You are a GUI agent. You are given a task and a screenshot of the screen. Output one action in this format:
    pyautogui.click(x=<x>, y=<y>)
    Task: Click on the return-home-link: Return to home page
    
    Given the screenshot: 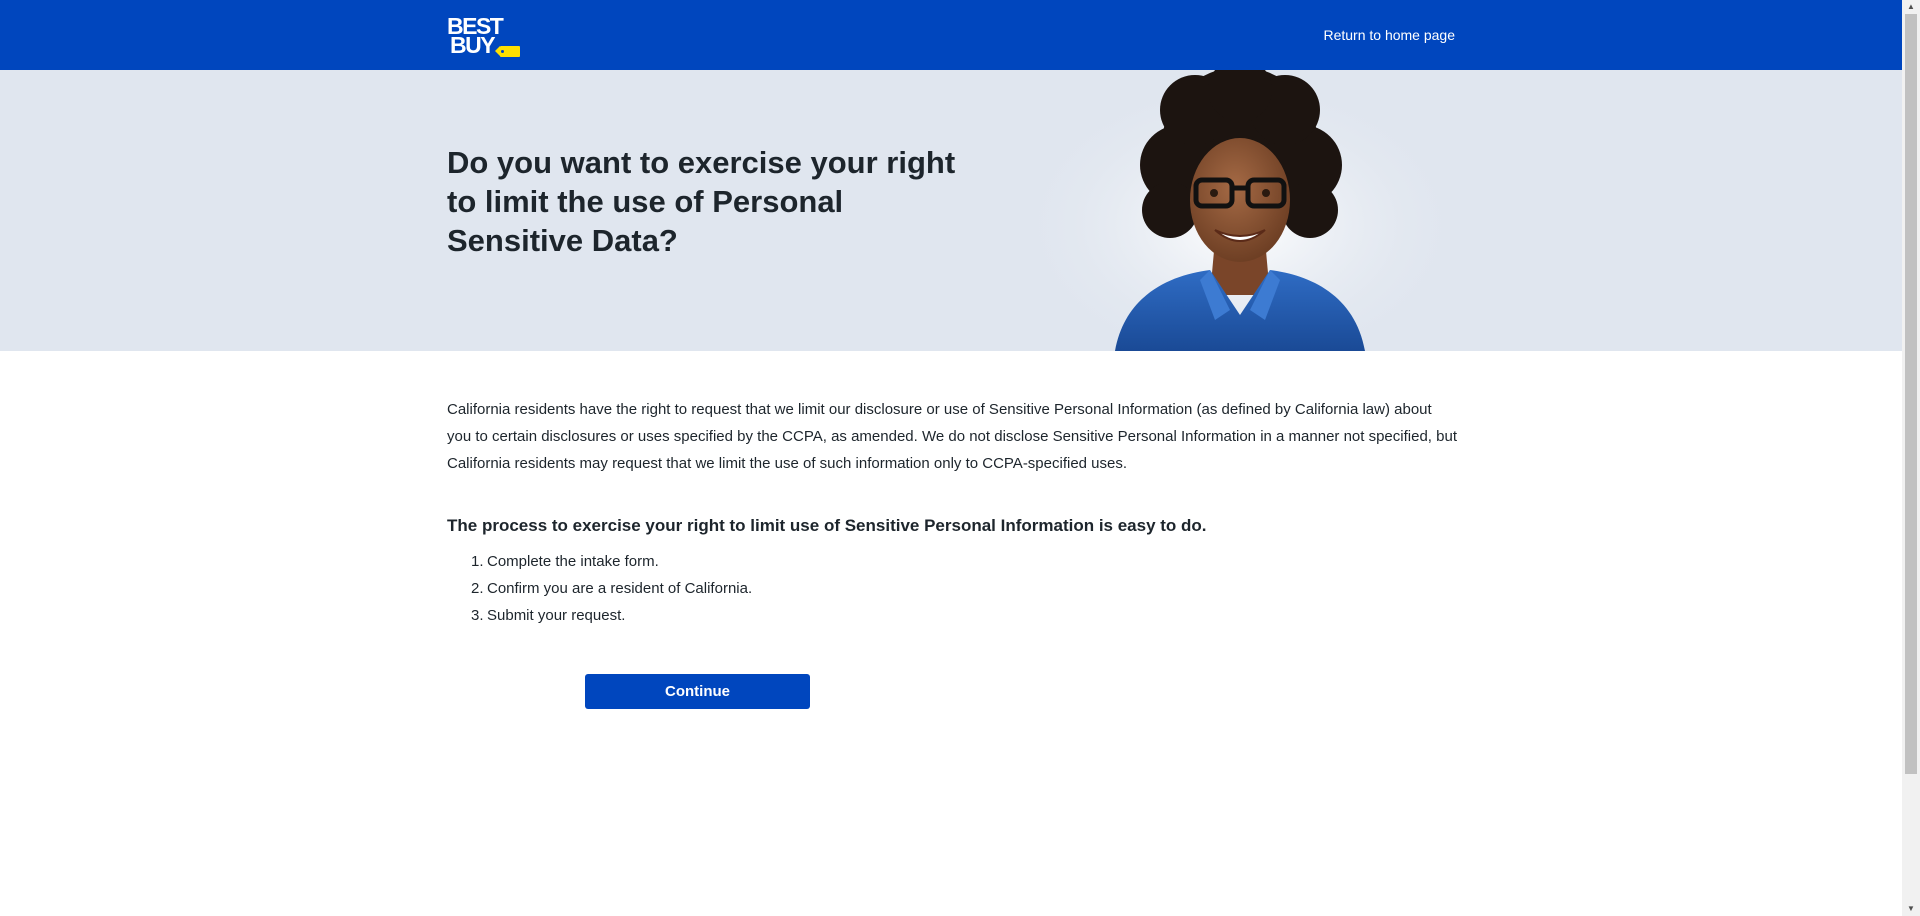 What is the action you would take?
    pyautogui.click(x=1389, y=35)
    